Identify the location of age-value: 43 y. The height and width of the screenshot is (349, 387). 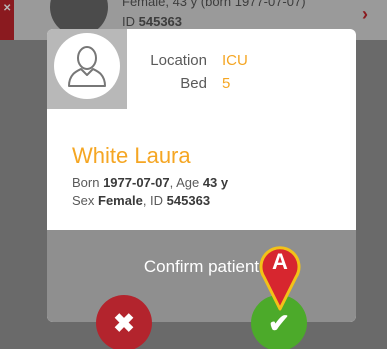
(215, 182).